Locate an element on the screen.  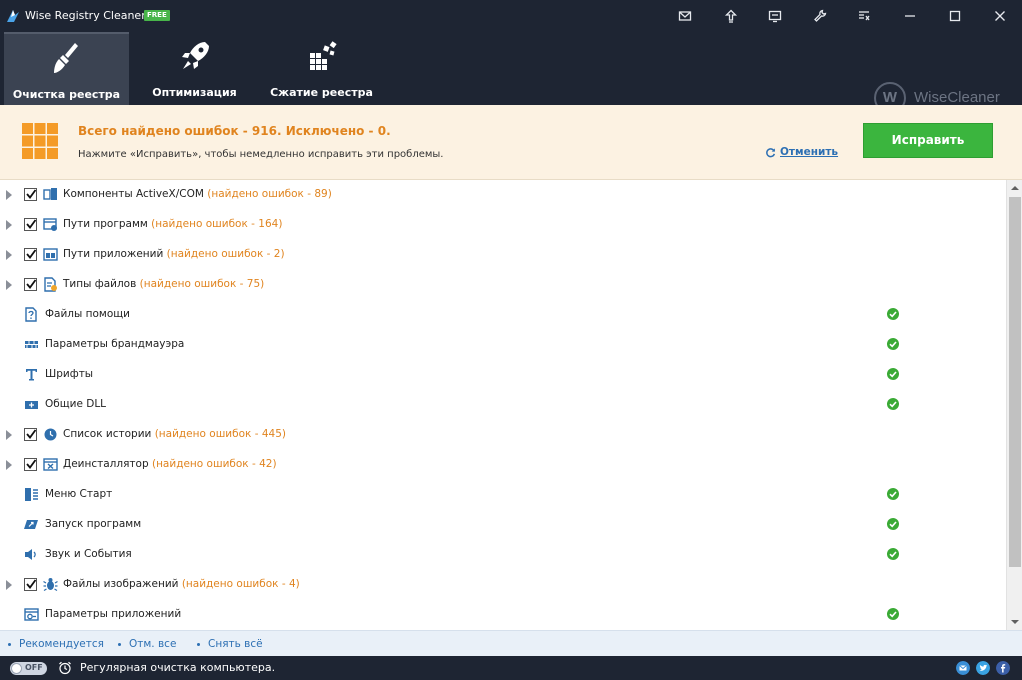
brand-name: WiseCleaner is located at coordinates (957, 97).